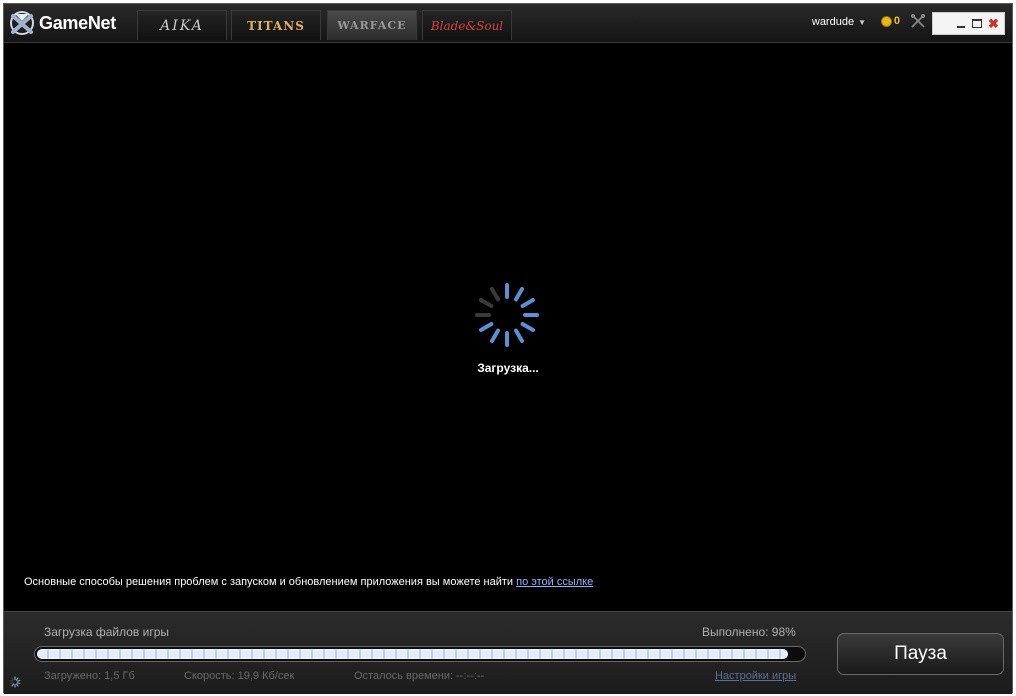 The width and height of the screenshot is (1016, 696). I want to click on tab-titans: TITANS, so click(276, 25).